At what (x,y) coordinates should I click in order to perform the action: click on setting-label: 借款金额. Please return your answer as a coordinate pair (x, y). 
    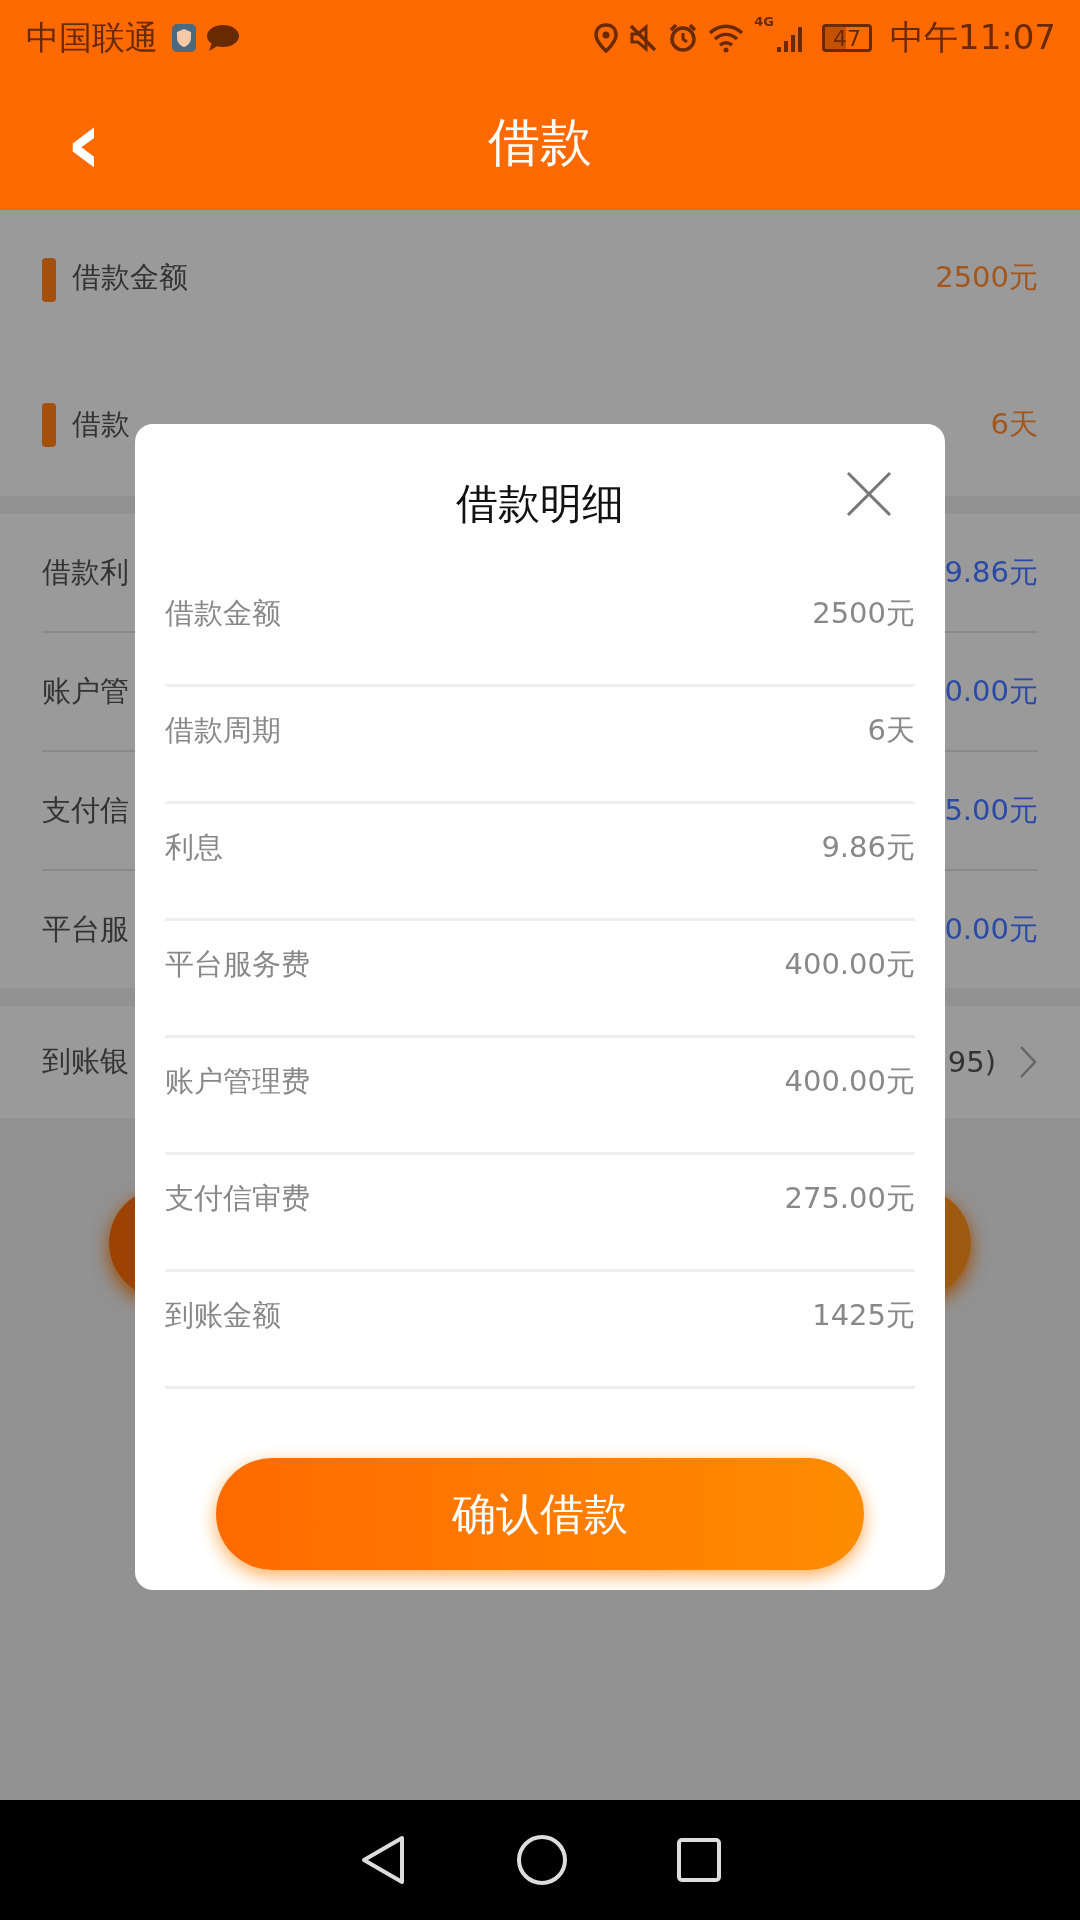
    Looking at the image, I should click on (130, 277).